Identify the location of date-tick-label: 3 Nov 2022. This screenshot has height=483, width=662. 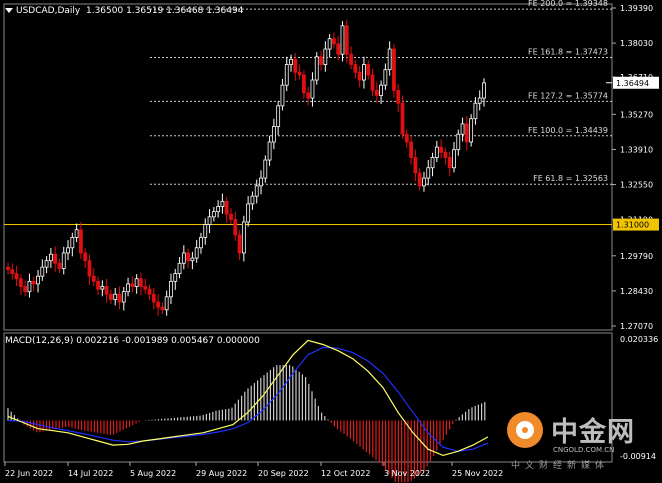
(407, 473).